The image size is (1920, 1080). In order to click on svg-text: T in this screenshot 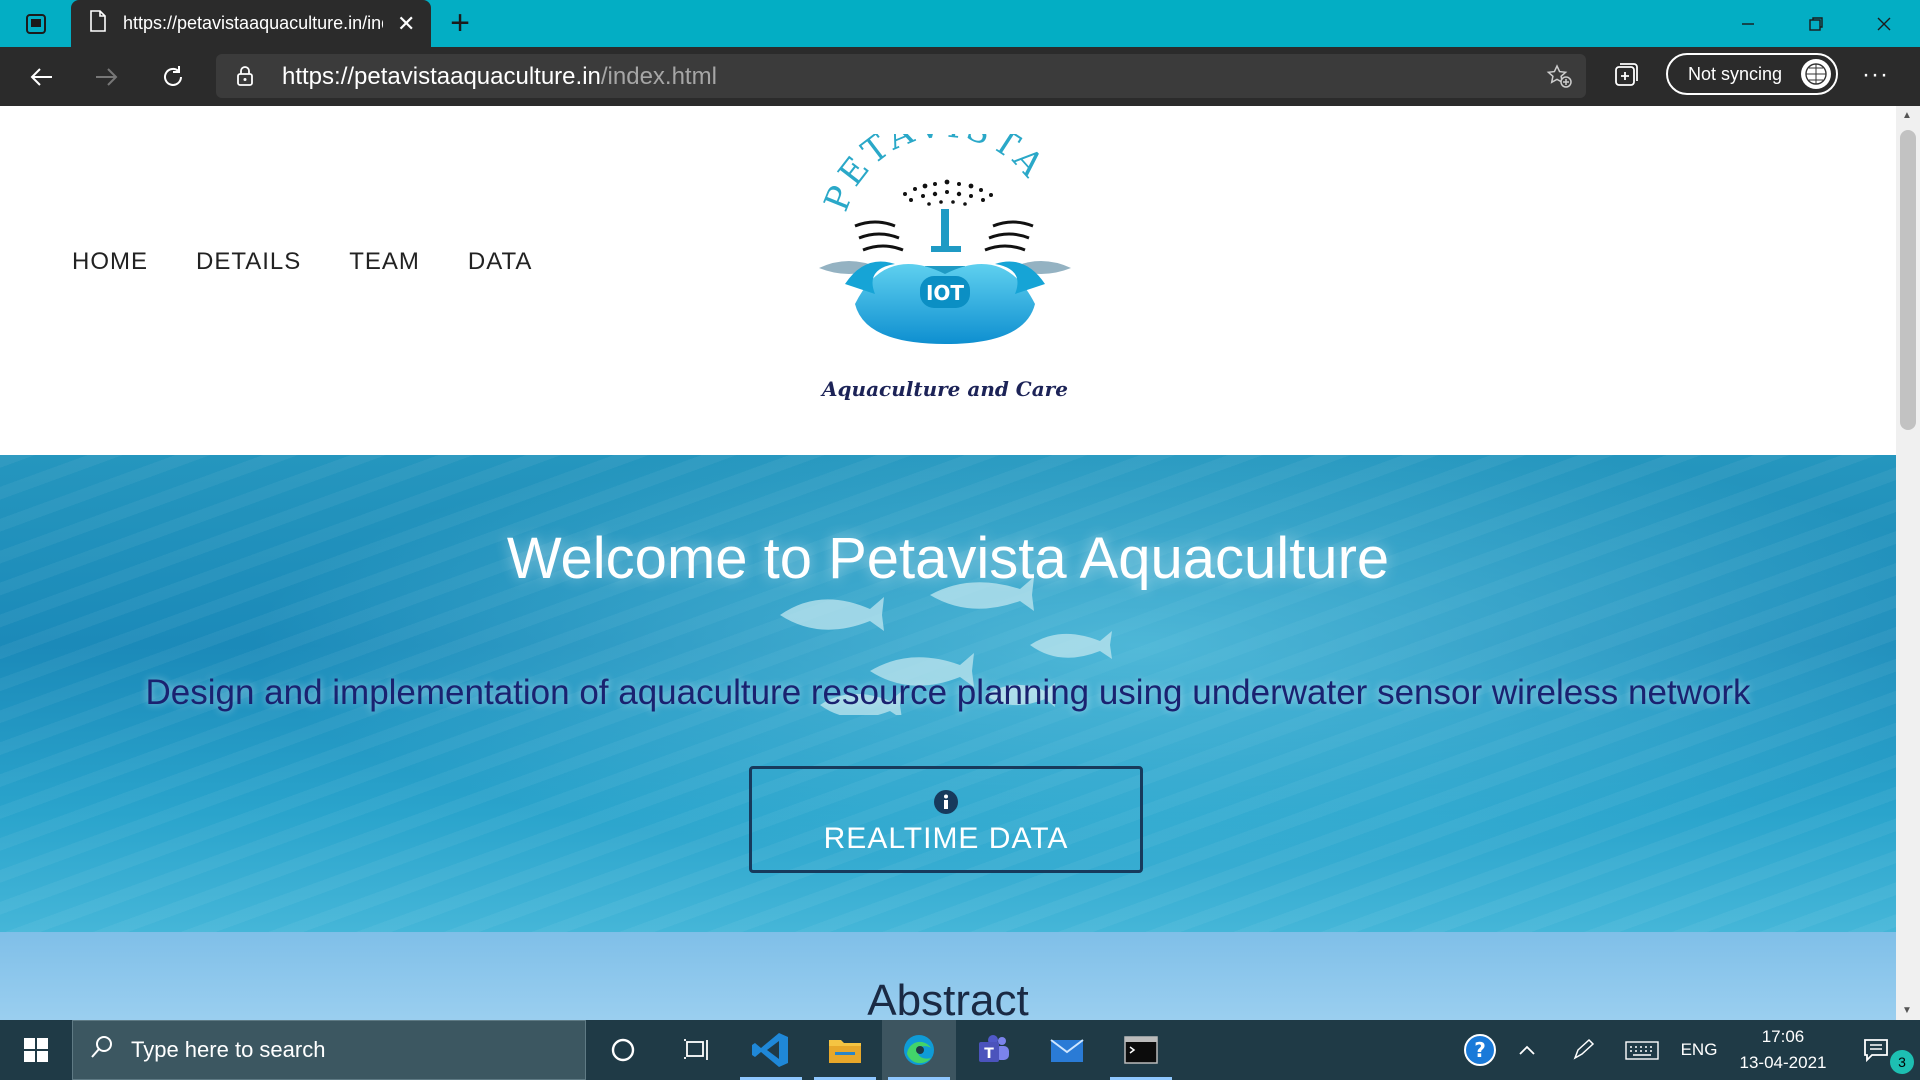, I will do `click(989, 1054)`.